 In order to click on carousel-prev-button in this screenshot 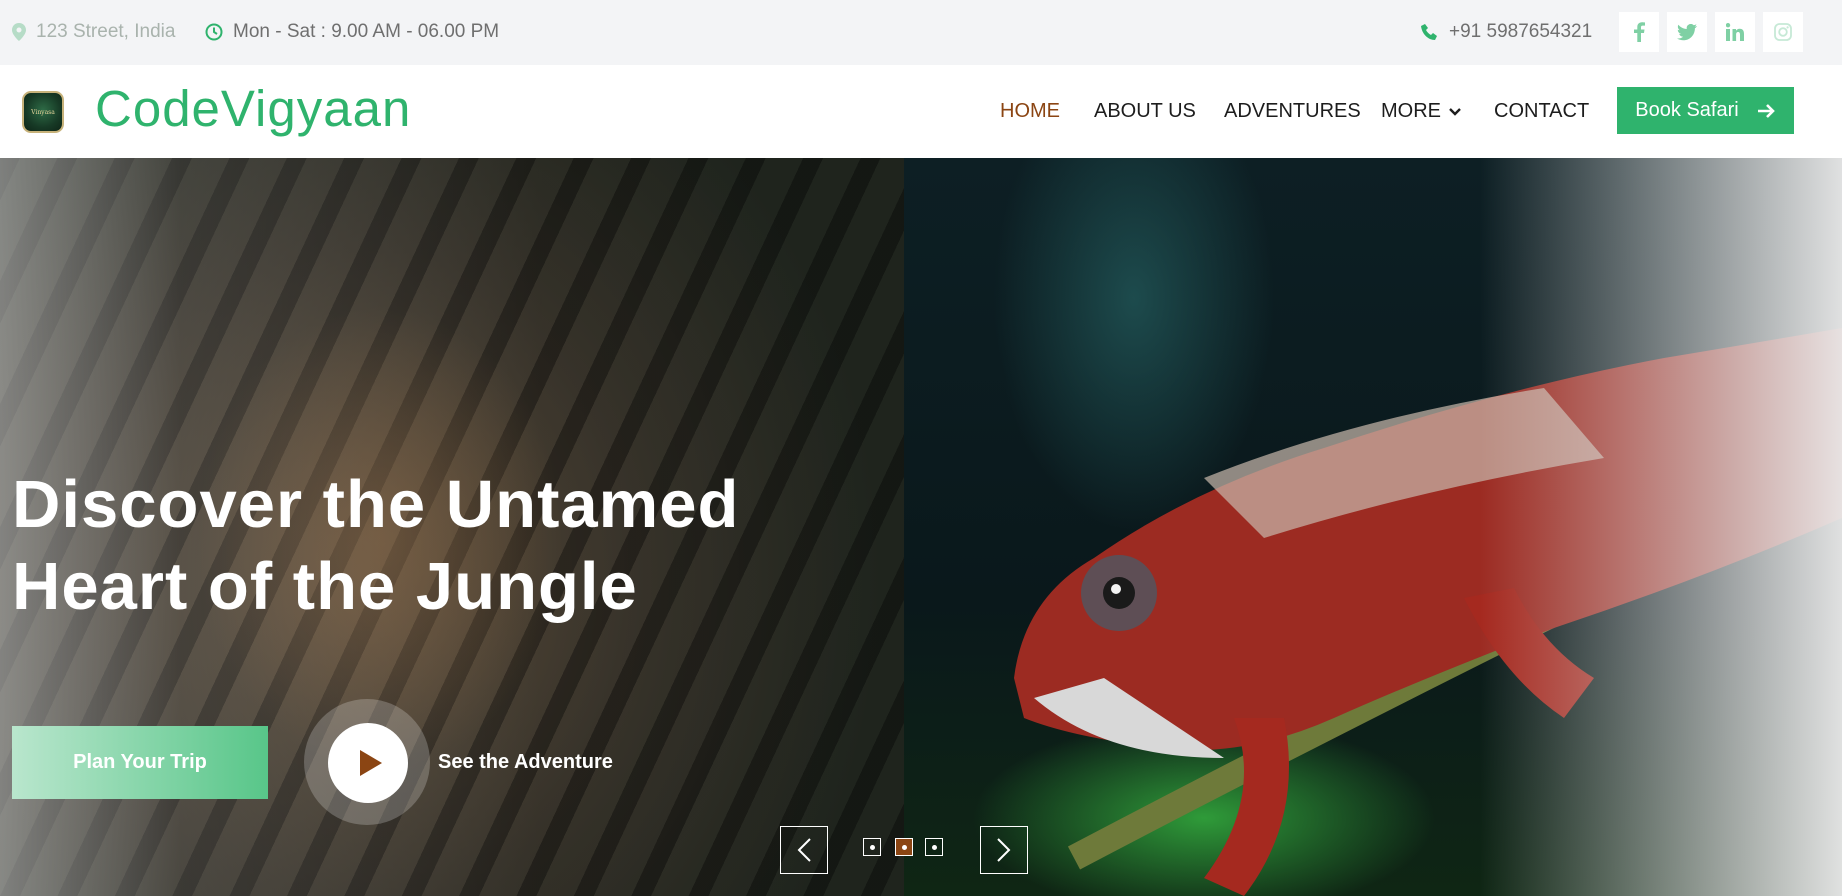, I will do `click(804, 850)`.